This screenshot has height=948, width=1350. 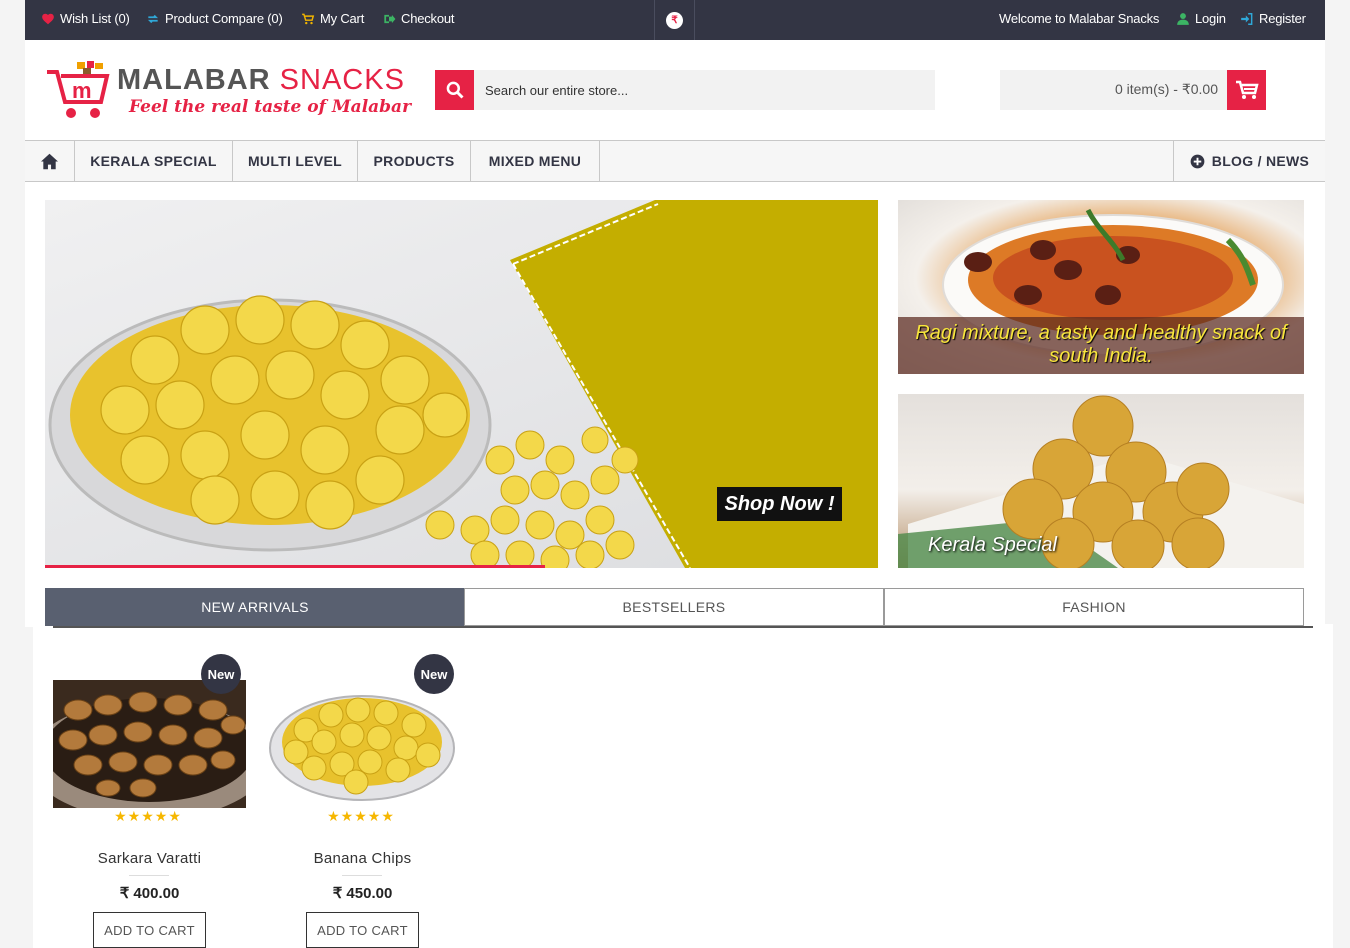 I want to click on tab-new-arrivals: NEW ARRIVALS, so click(x=255, y=607).